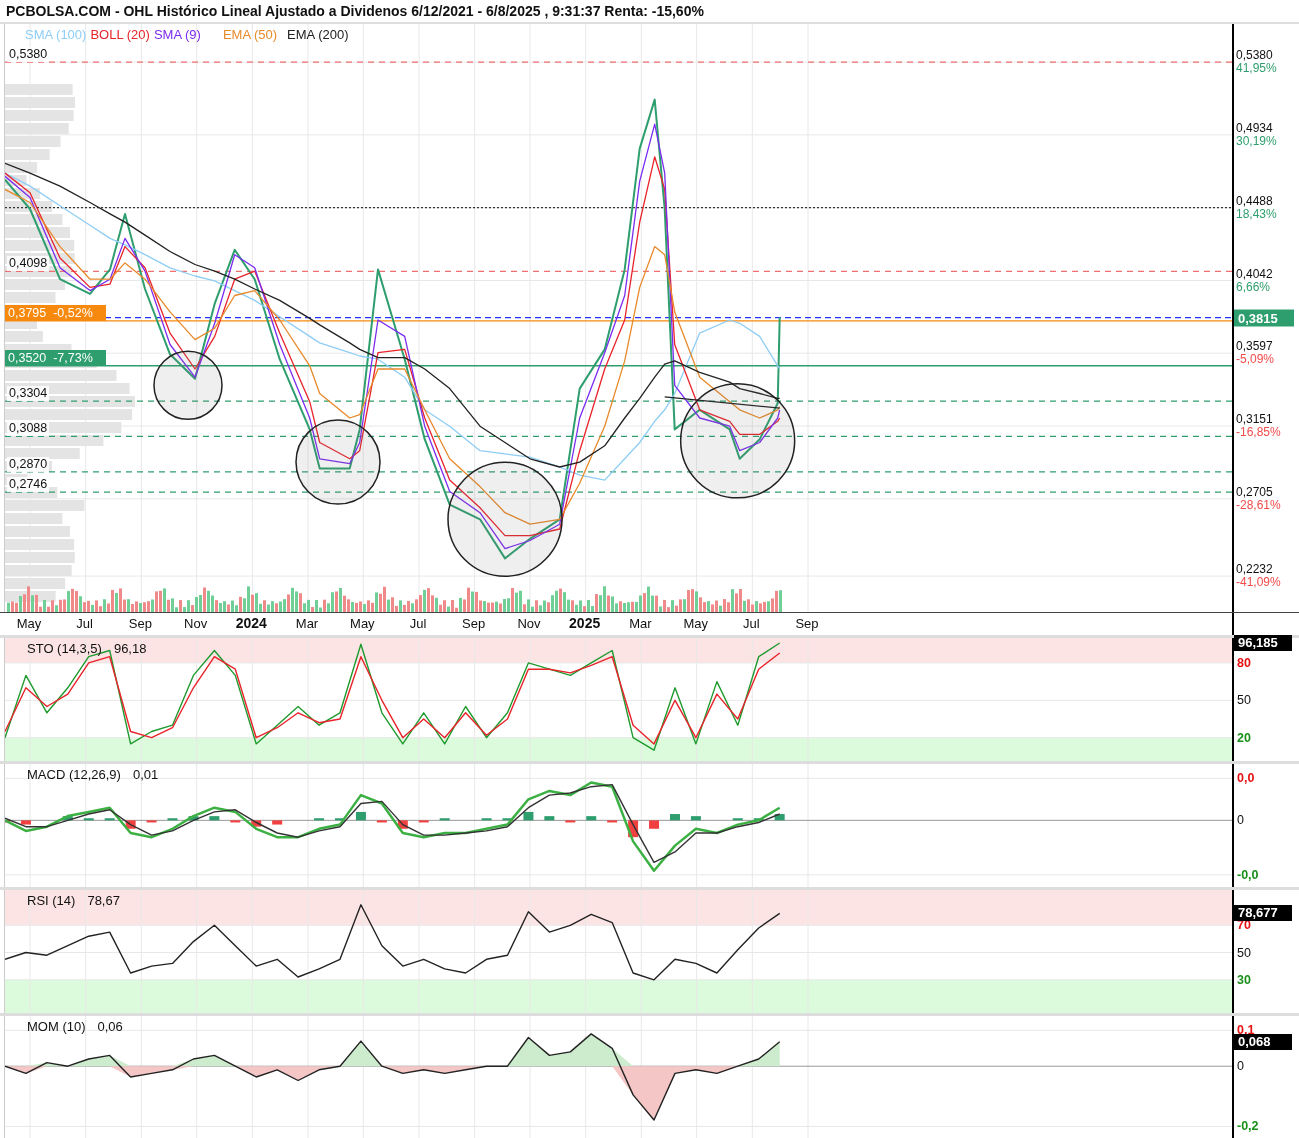 The width and height of the screenshot is (1299, 1138). I want to click on change-percent: 30,19%, so click(1256, 141).